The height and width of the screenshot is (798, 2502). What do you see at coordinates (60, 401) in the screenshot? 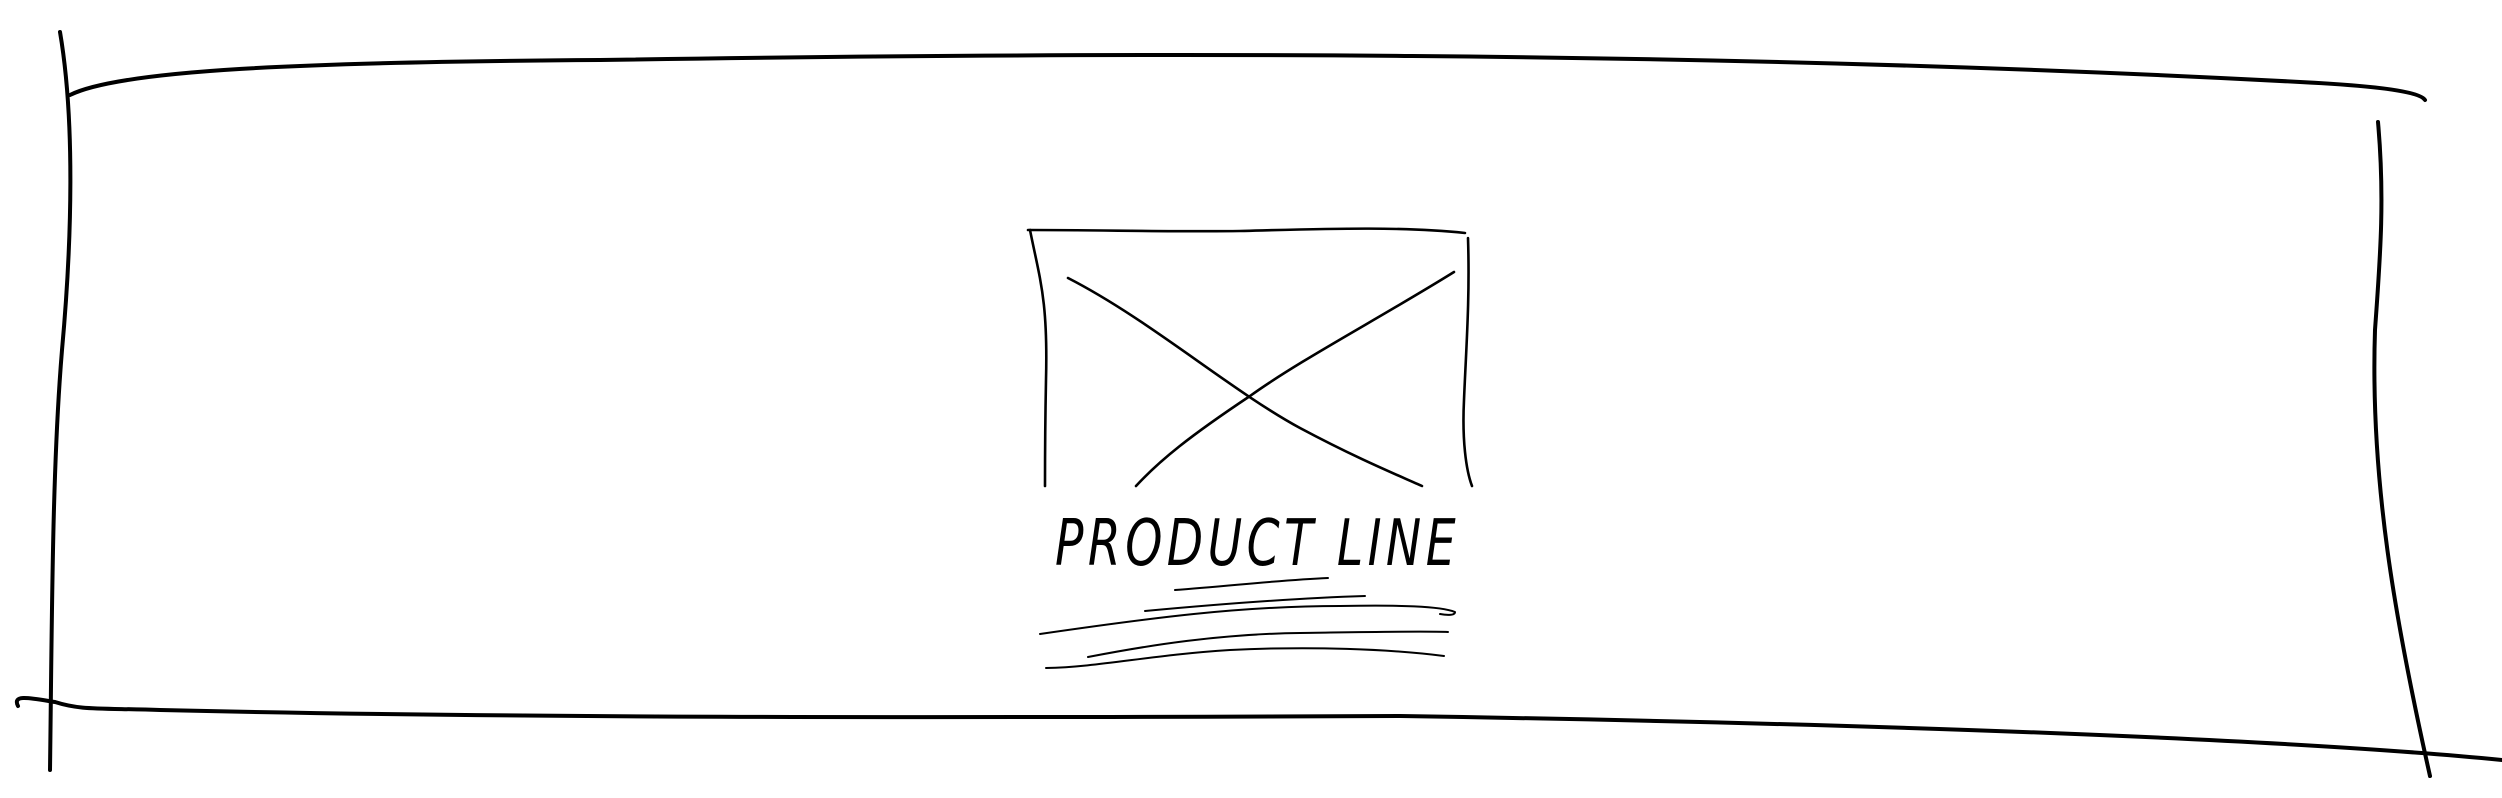
I see `banner-frame-left` at bounding box center [60, 401].